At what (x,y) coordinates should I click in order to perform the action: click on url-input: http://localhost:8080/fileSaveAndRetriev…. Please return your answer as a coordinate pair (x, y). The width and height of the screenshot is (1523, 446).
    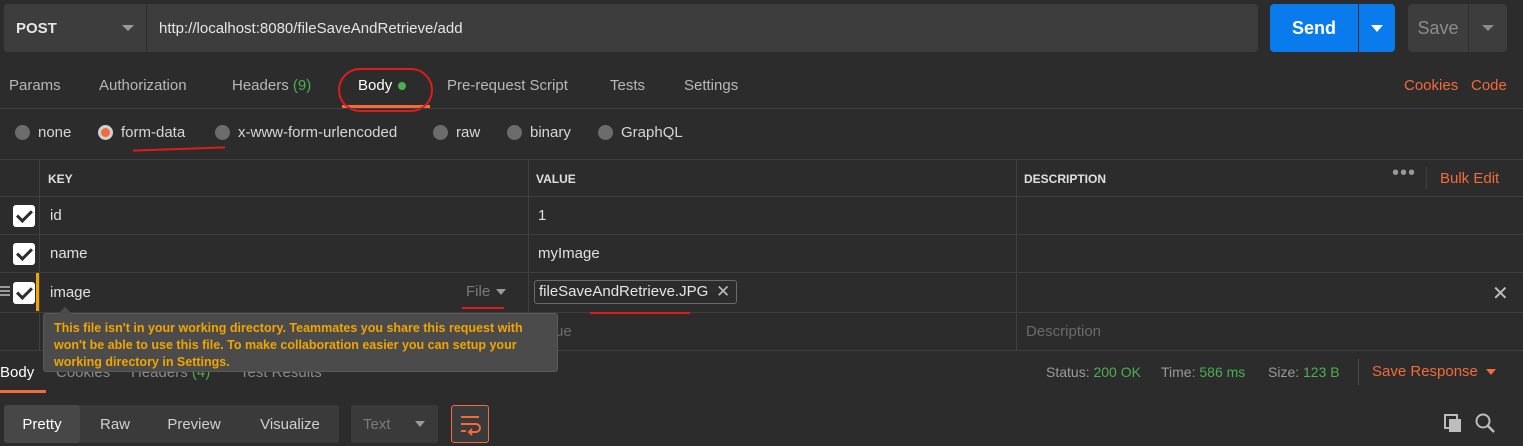
    Looking at the image, I should click on (702, 28).